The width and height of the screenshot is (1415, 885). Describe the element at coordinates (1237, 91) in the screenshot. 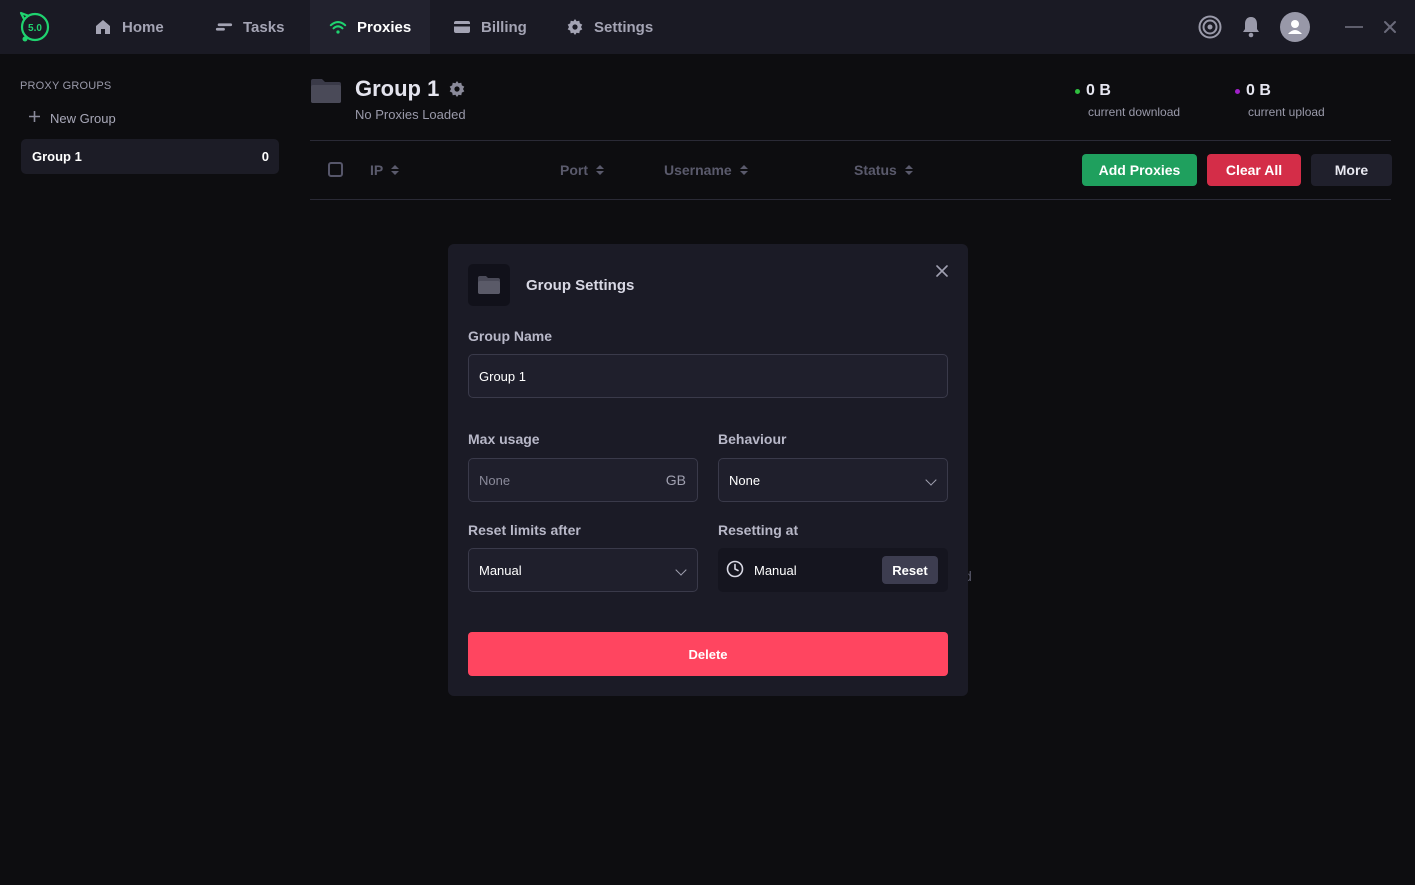

I see `upload-dot-icon` at that location.